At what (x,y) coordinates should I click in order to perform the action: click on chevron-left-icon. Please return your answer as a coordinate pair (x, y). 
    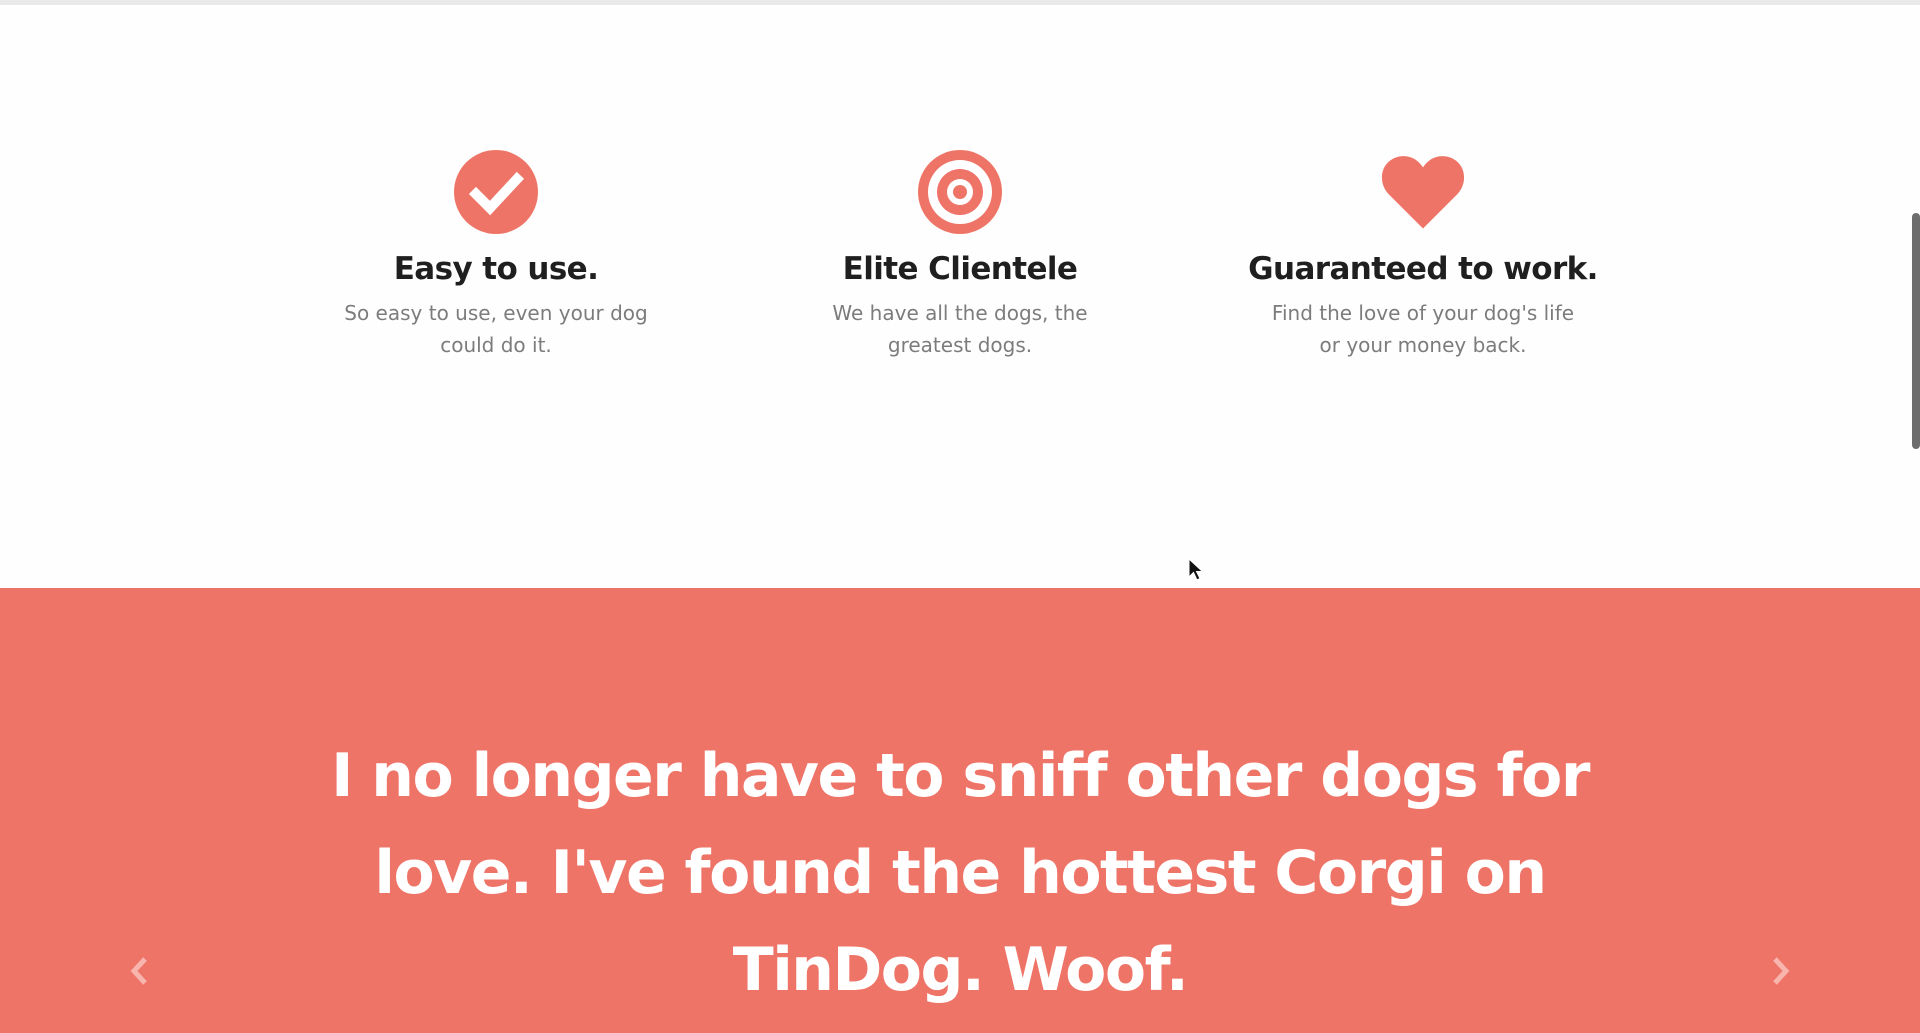
    Looking at the image, I should click on (140, 973).